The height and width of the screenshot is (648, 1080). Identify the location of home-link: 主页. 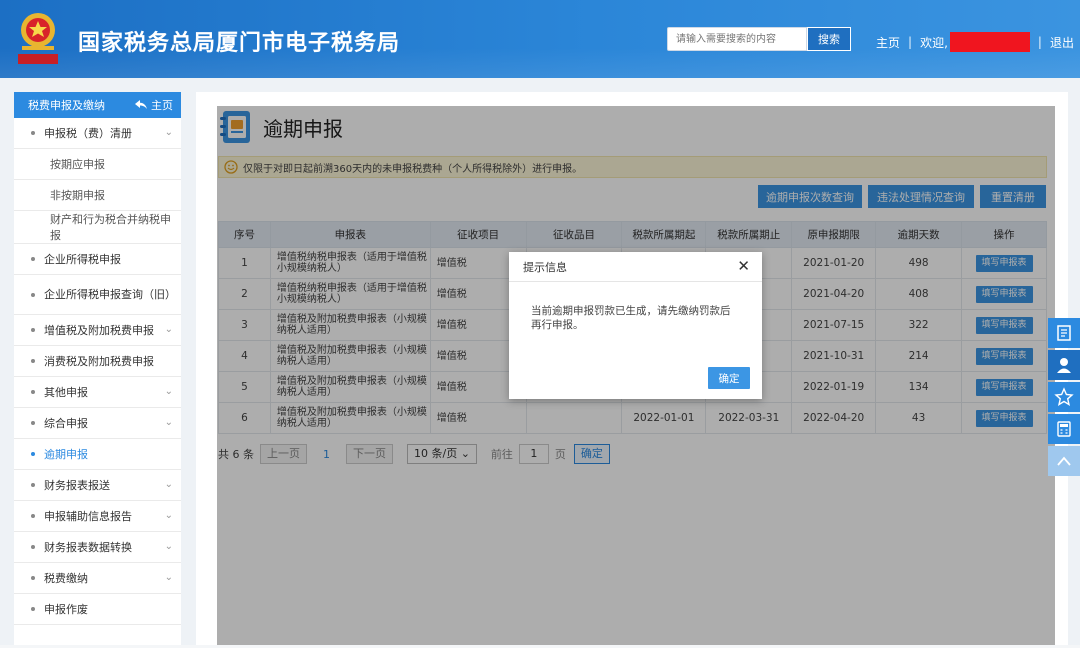
(888, 42).